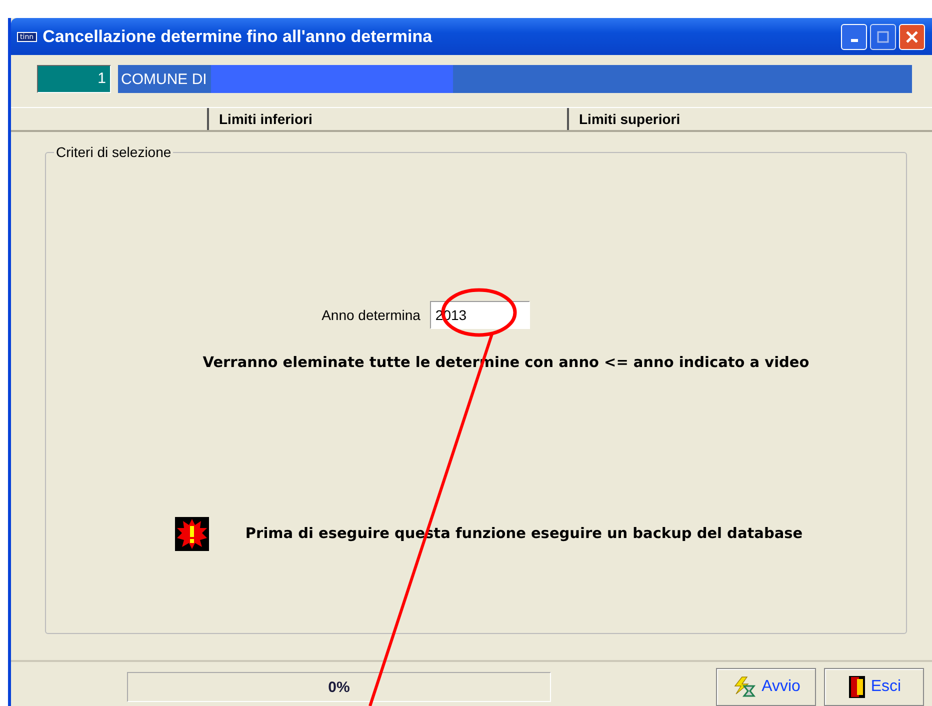 The width and height of the screenshot is (932, 706). Describe the element at coordinates (339, 687) in the screenshot. I see `progress-text: 0%` at that location.